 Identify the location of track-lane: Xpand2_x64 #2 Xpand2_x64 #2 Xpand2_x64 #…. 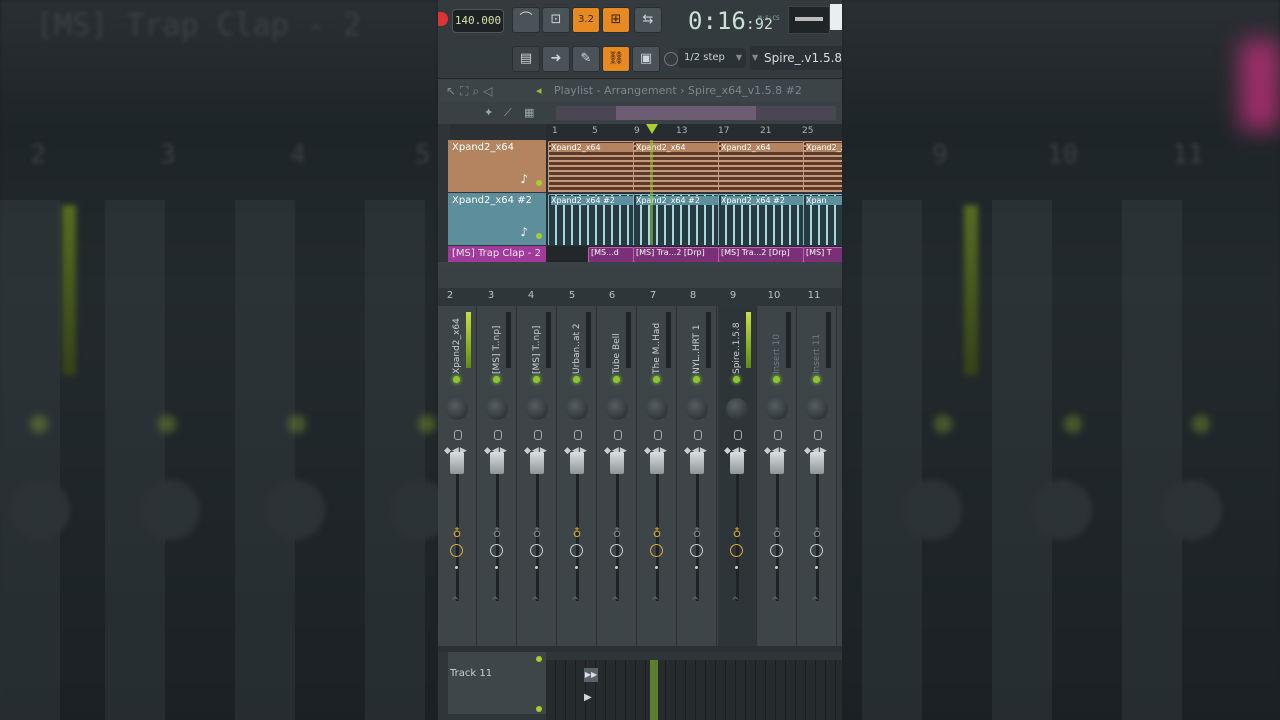
(694, 219).